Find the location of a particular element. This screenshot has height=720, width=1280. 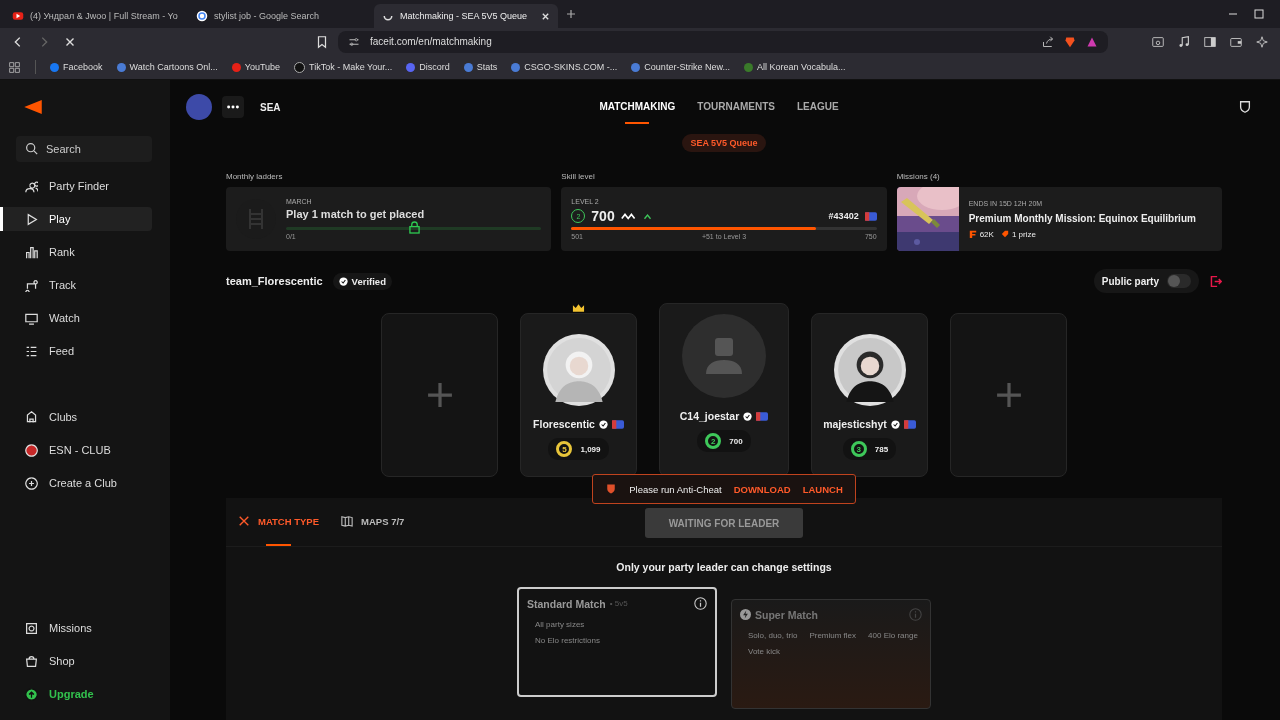

new-tab-icon is located at coordinates (571, 14).